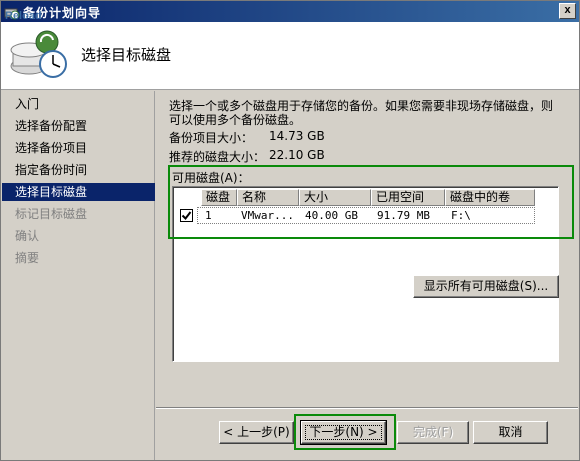  Describe the element at coordinates (268, 197) in the screenshot. I see `column-header-name: 名称` at that location.